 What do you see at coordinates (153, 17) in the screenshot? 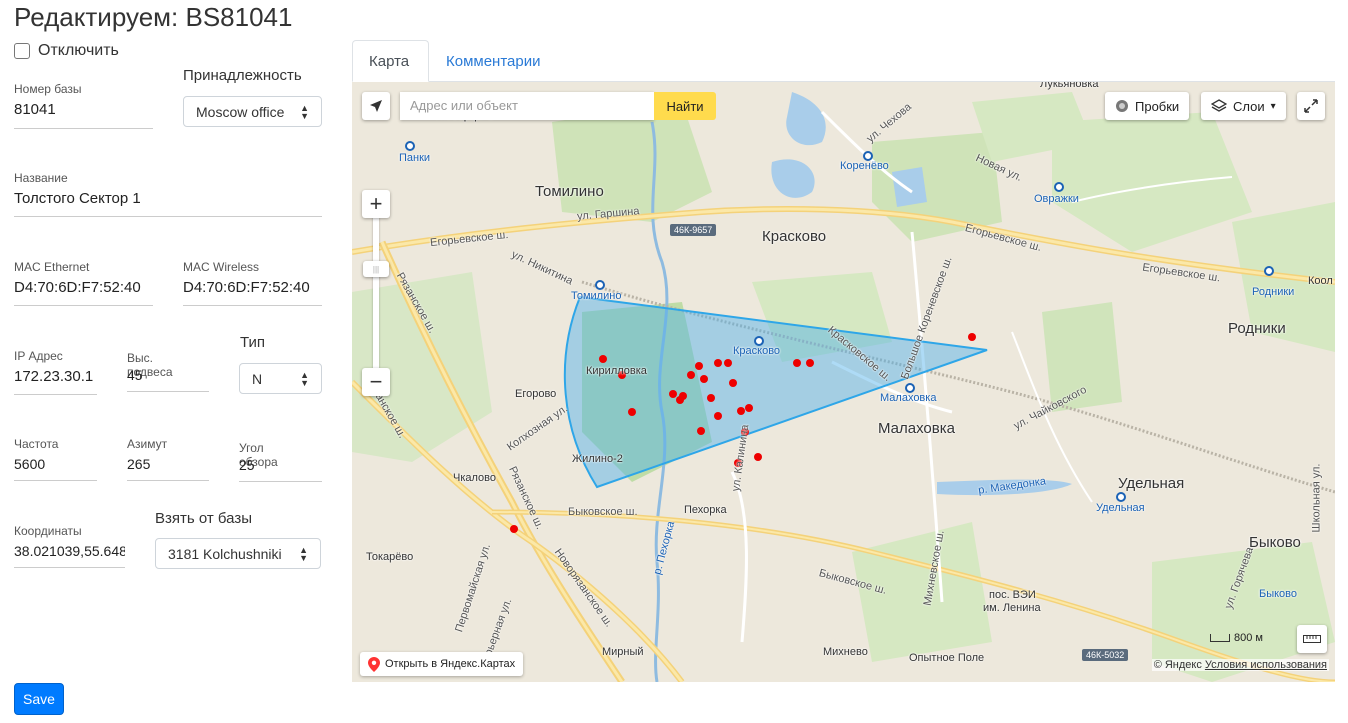
I see `page-title: Редактируем: BS81041` at bounding box center [153, 17].